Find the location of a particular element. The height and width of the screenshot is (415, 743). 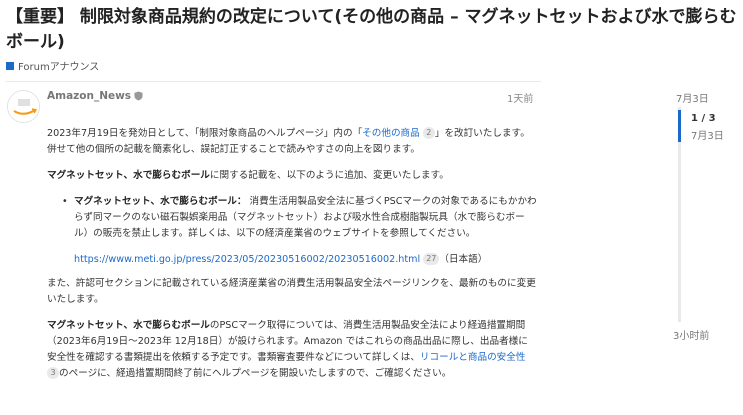

post-author: Amazon_News is located at coordinates (95, 96).